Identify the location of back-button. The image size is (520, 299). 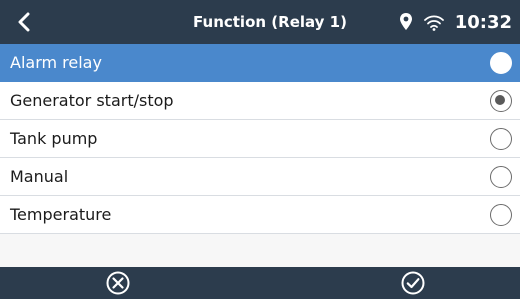
(24, 22).